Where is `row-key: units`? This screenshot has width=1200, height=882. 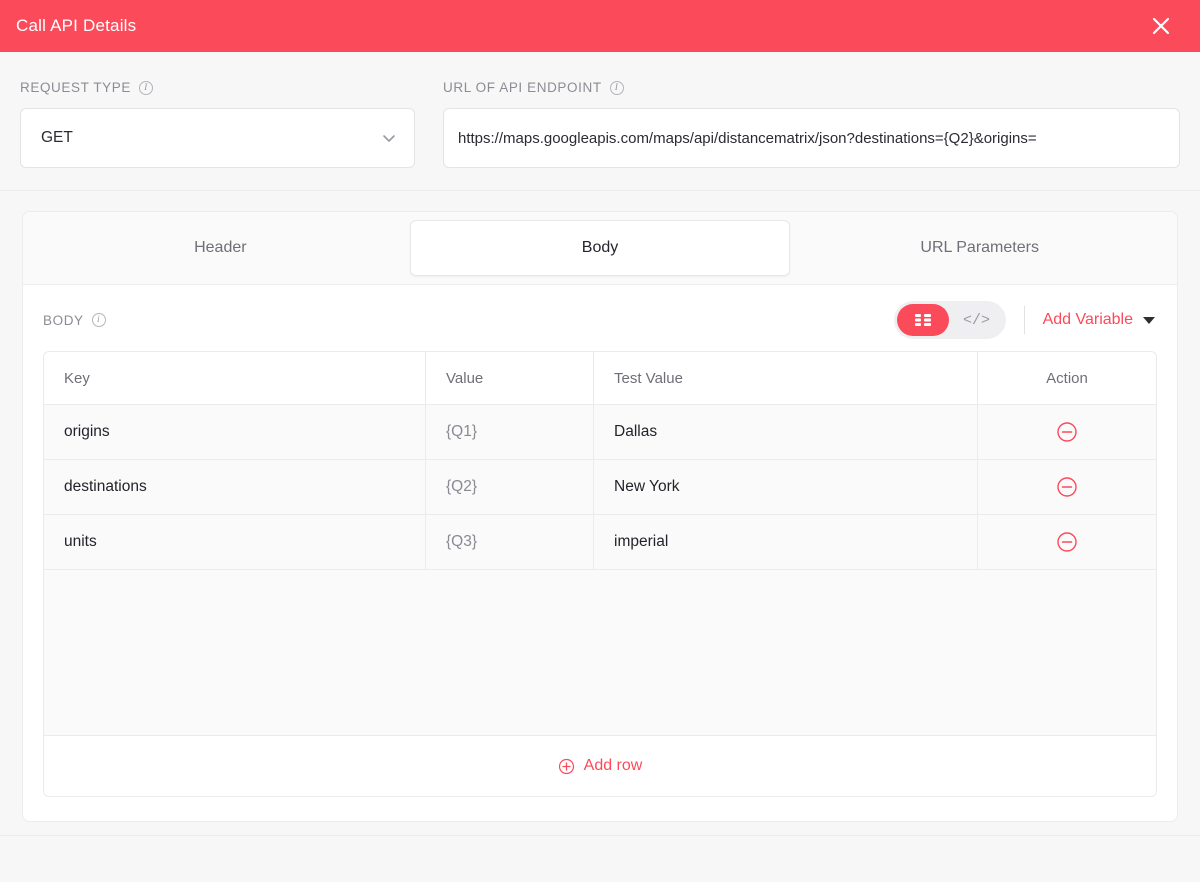
row-key: units is located at coordinates (235, 542).